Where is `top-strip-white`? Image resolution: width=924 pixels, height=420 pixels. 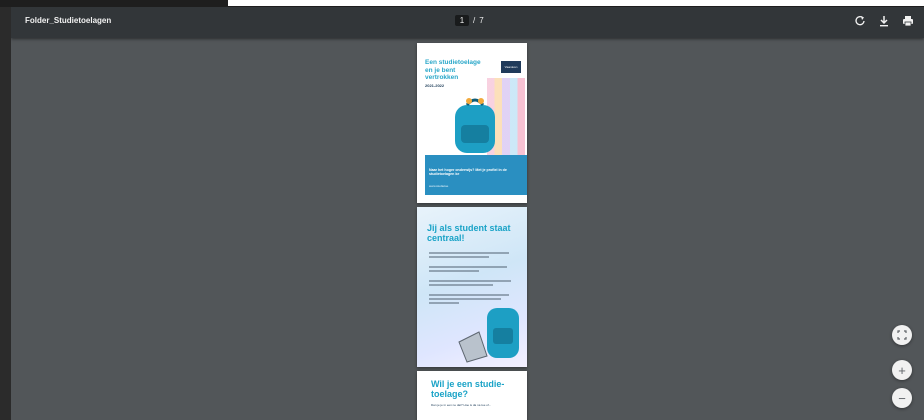 top-strip-white is located at coordinates (576, 3).